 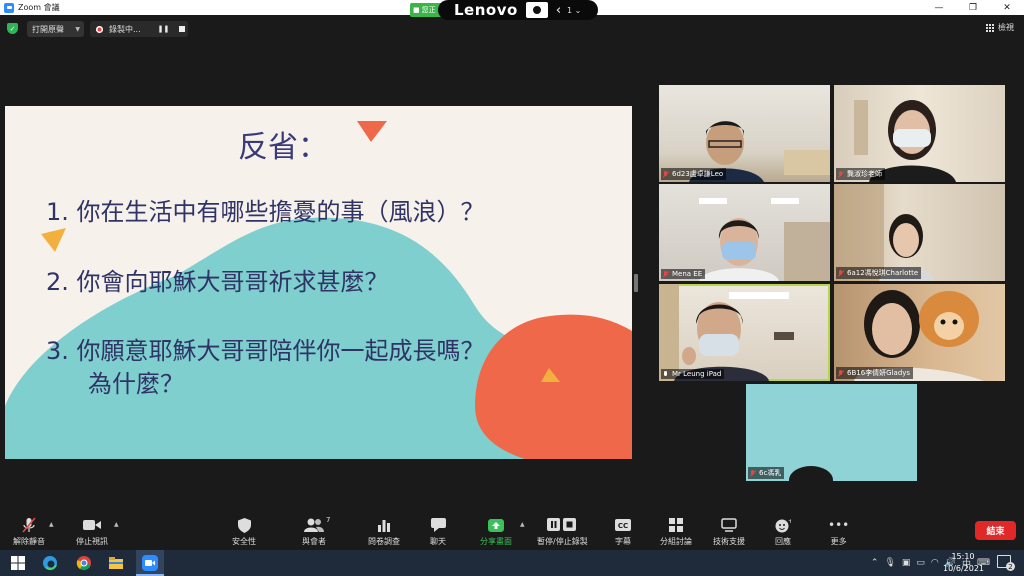 What do you see at coordinates (92, 525) in the screenshot?
I see `video-camera-icon` at bounding box center [92, 525].